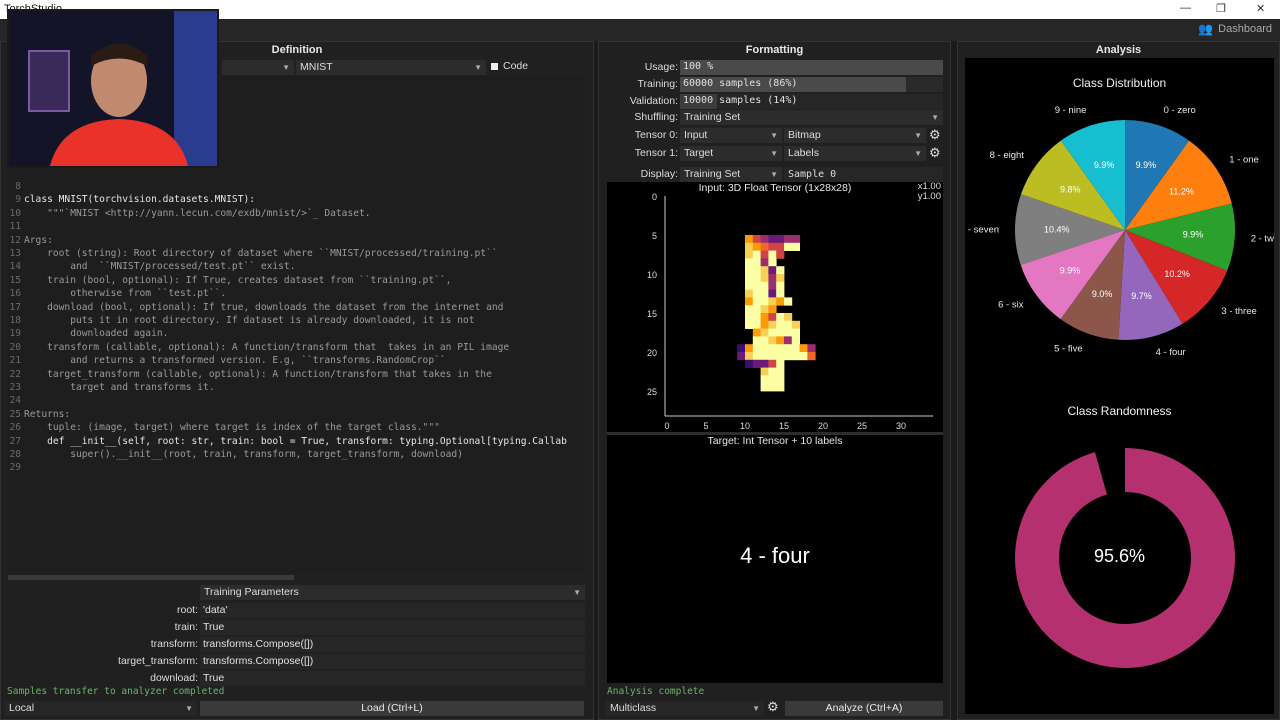 Image resolution: width=1280 pixels, height=720 pixels. What do you see at coordinates (1221, 8) in the screenshot?
I see `restore-icon: ❐` at bounding box center [1221, 8].